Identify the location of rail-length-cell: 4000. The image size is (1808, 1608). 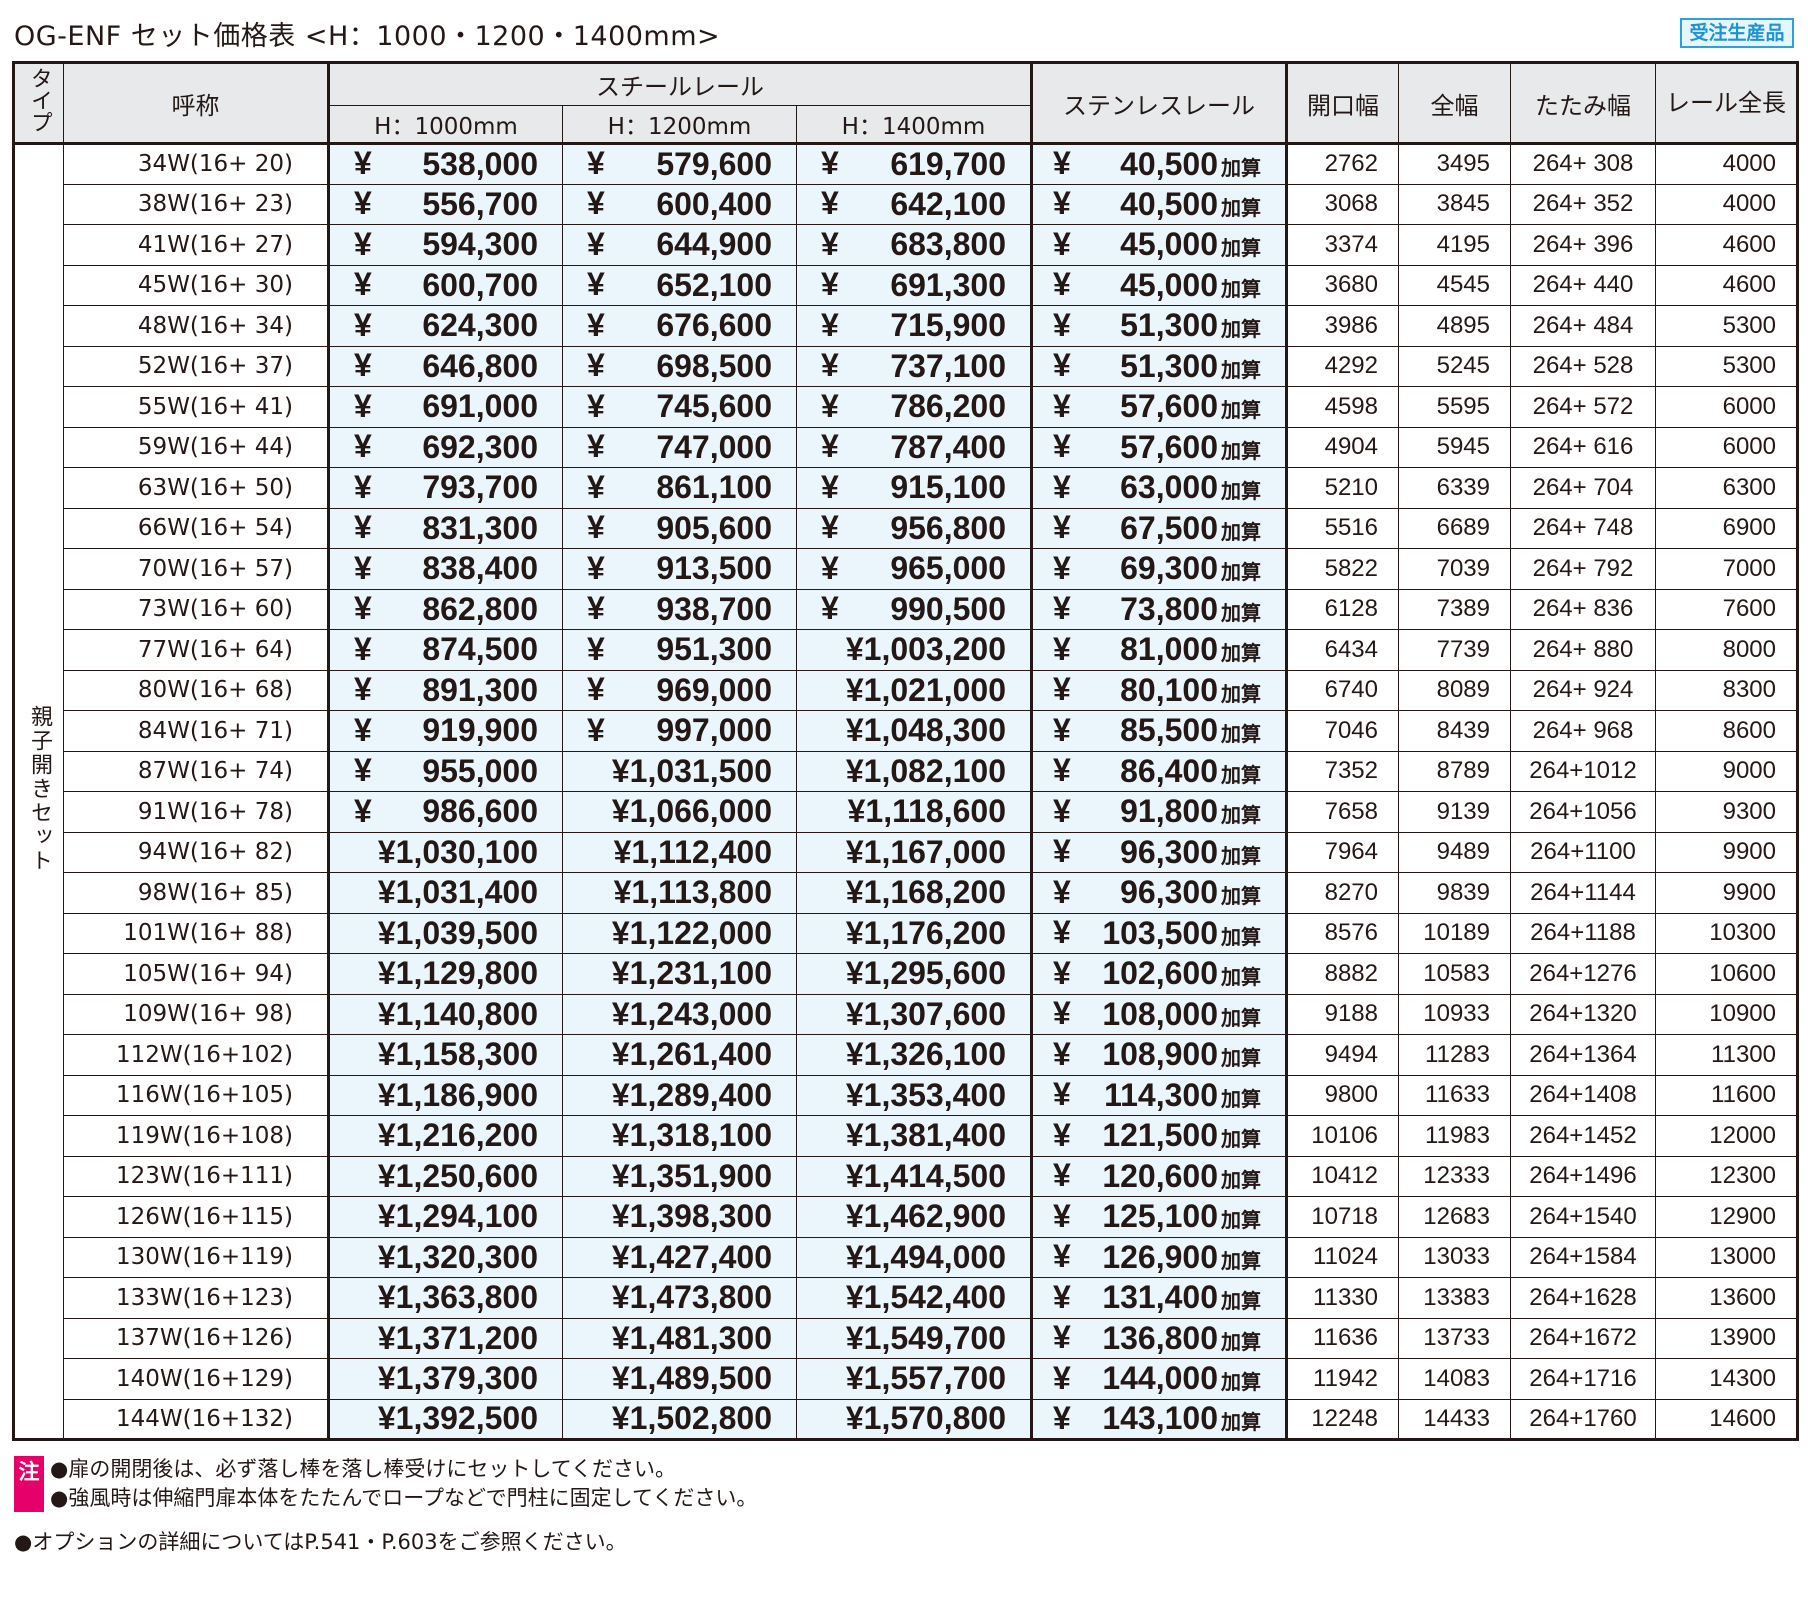
(1726, 204).